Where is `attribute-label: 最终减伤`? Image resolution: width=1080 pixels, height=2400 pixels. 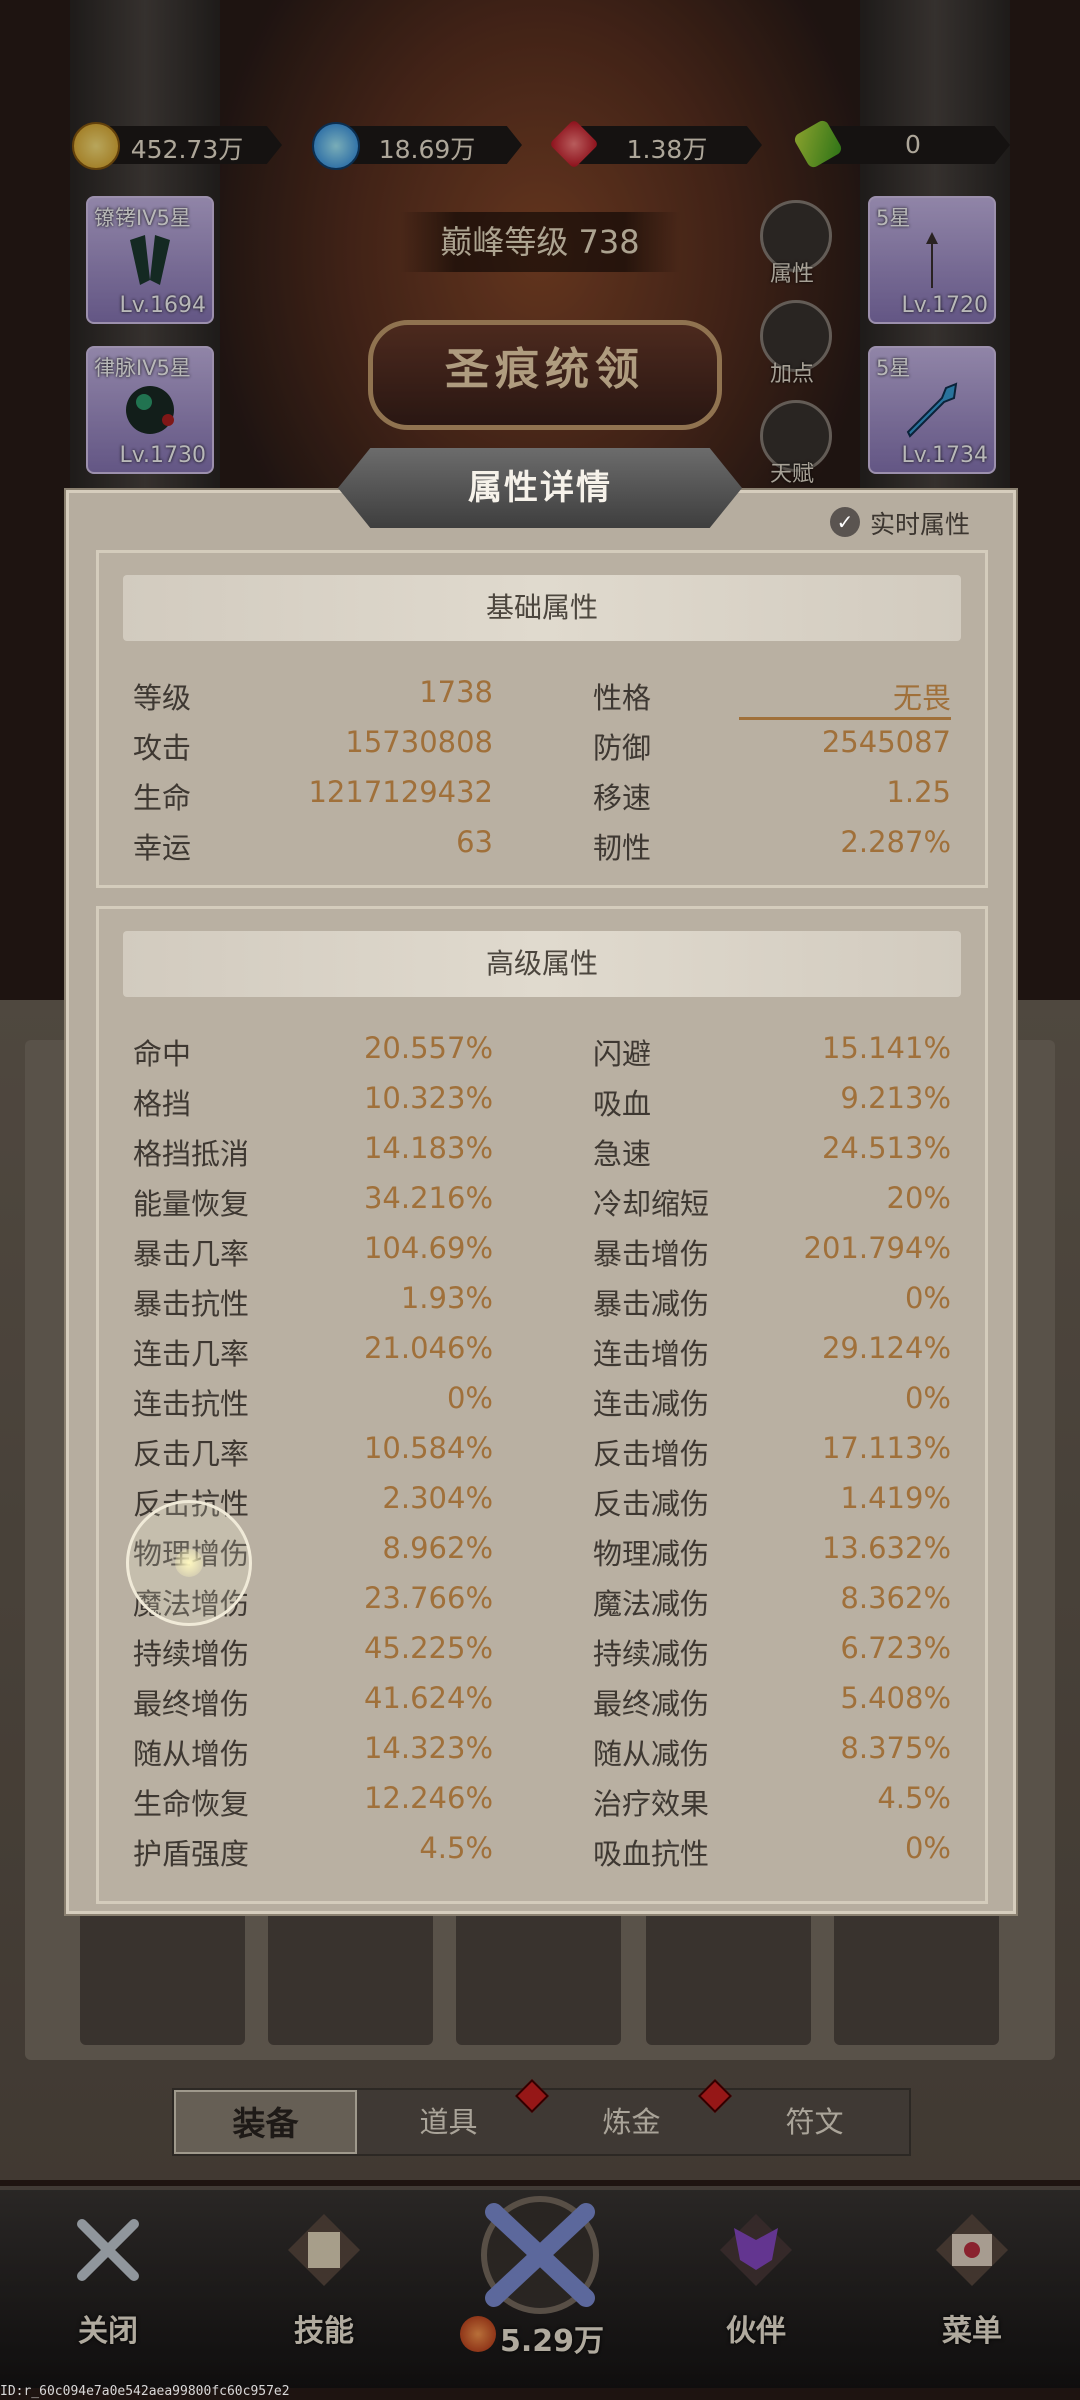 attribute-label: 最终减伤 is located at coordinates (651, 1704).